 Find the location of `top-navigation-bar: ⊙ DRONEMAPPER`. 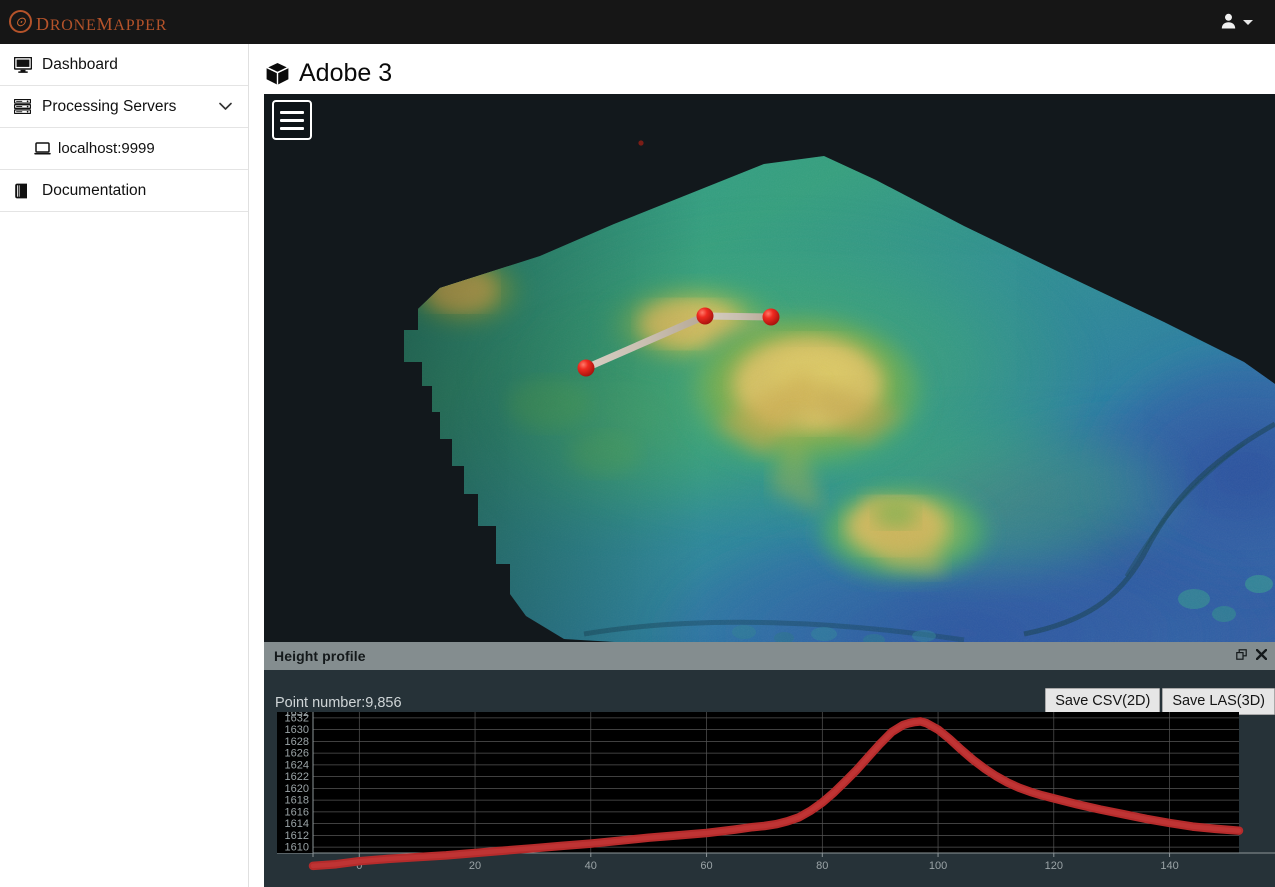

top-navigation-bar: ⊙ DRONEMAPPER is located at coordinates (637, 22).